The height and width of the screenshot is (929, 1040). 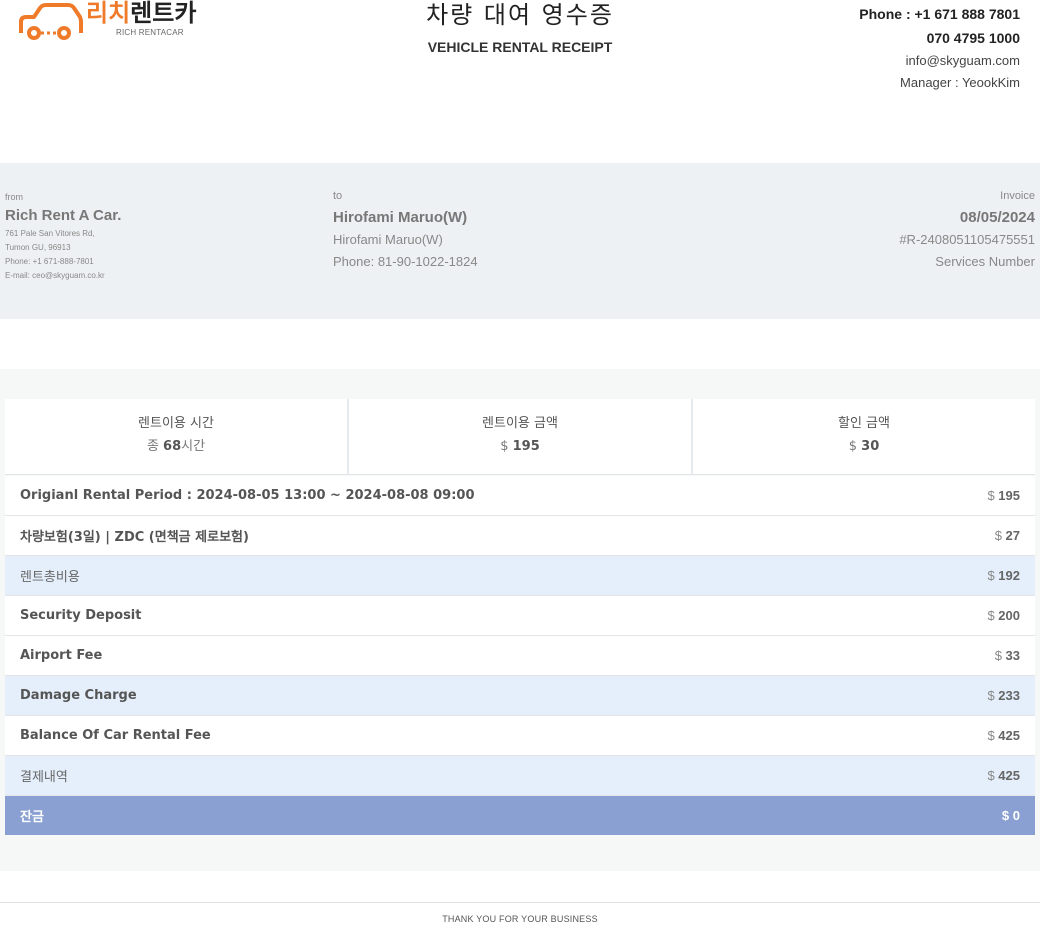 What do you see at coordinates (81, 615) in the screenshot?
I see `line-item-label: Security Deposit` at bounding box center [81, 615].